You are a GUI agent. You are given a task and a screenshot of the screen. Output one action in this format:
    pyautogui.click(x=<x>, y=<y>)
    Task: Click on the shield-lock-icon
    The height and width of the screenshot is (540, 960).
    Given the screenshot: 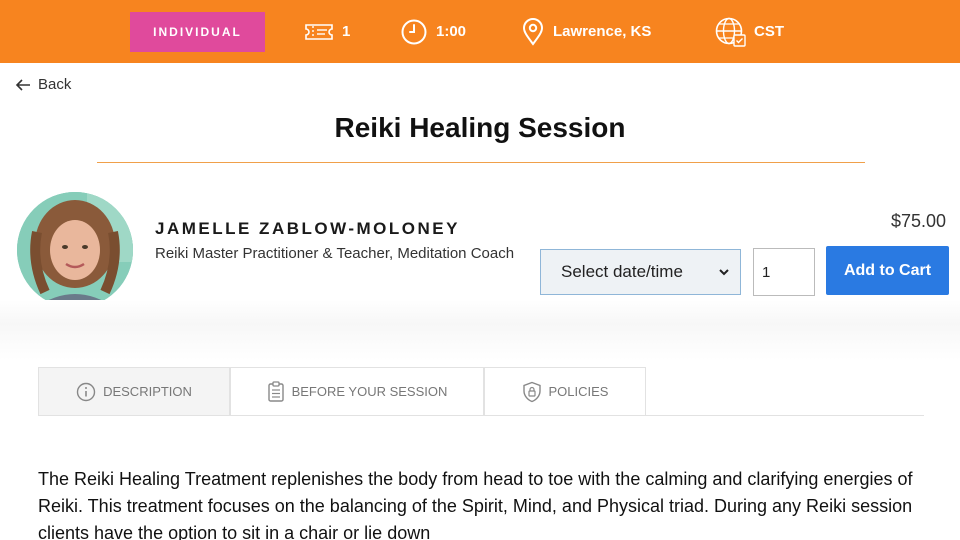 What is the action you would take?
    pyautogui.click(x=531, y=391)
    